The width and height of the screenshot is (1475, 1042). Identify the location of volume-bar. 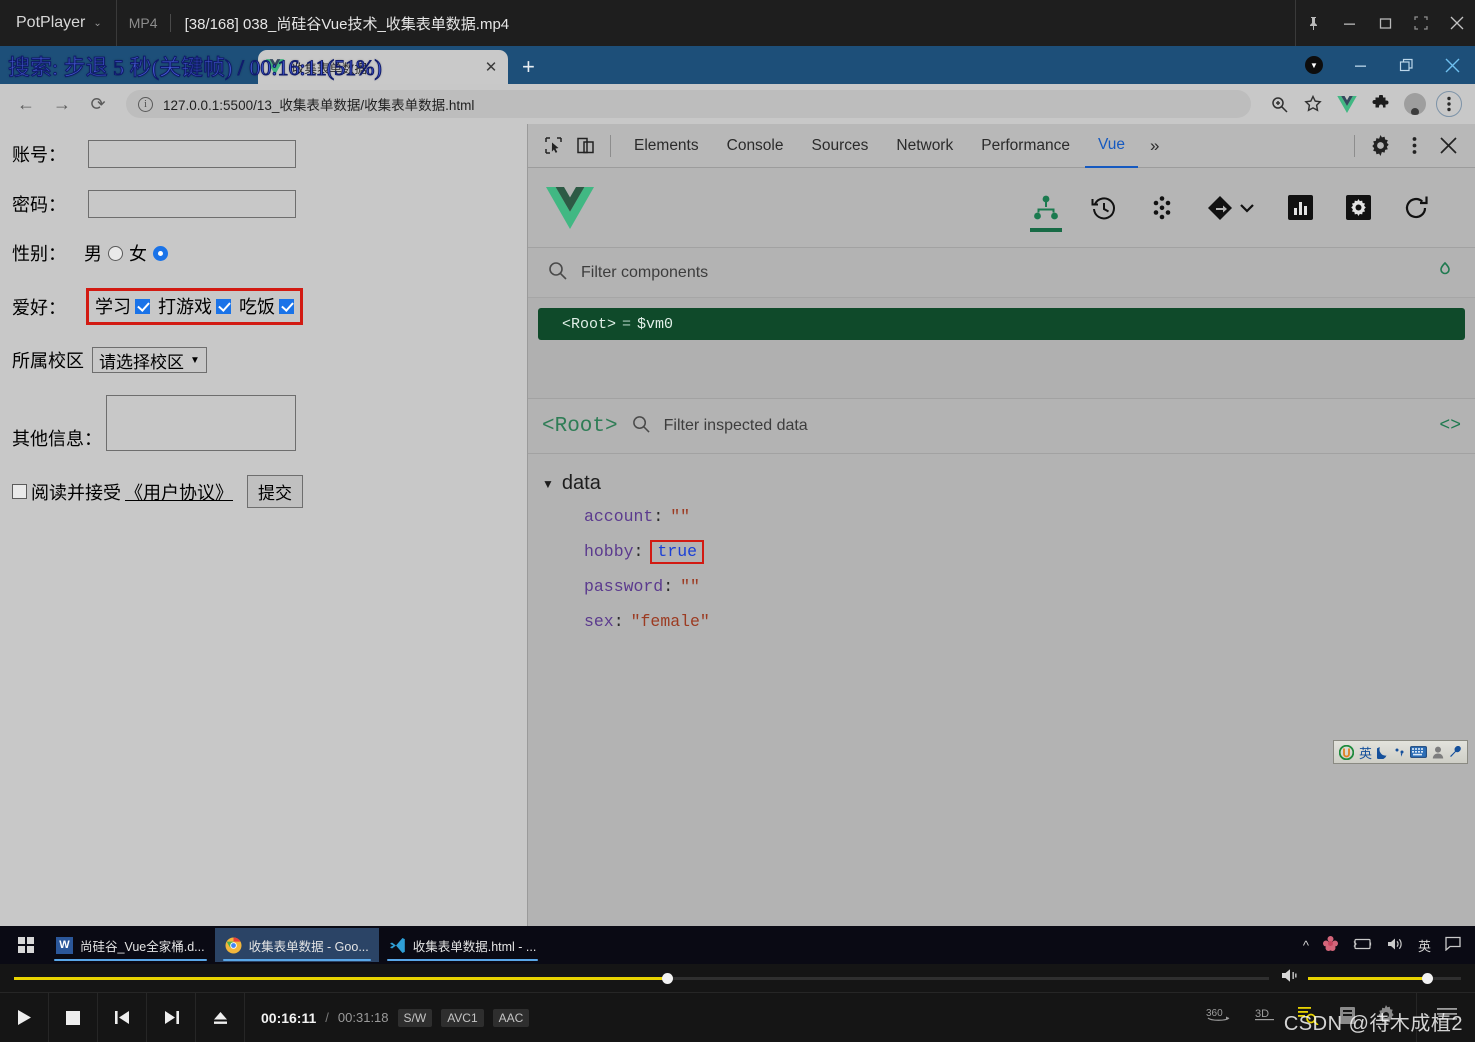
(1384, 978).